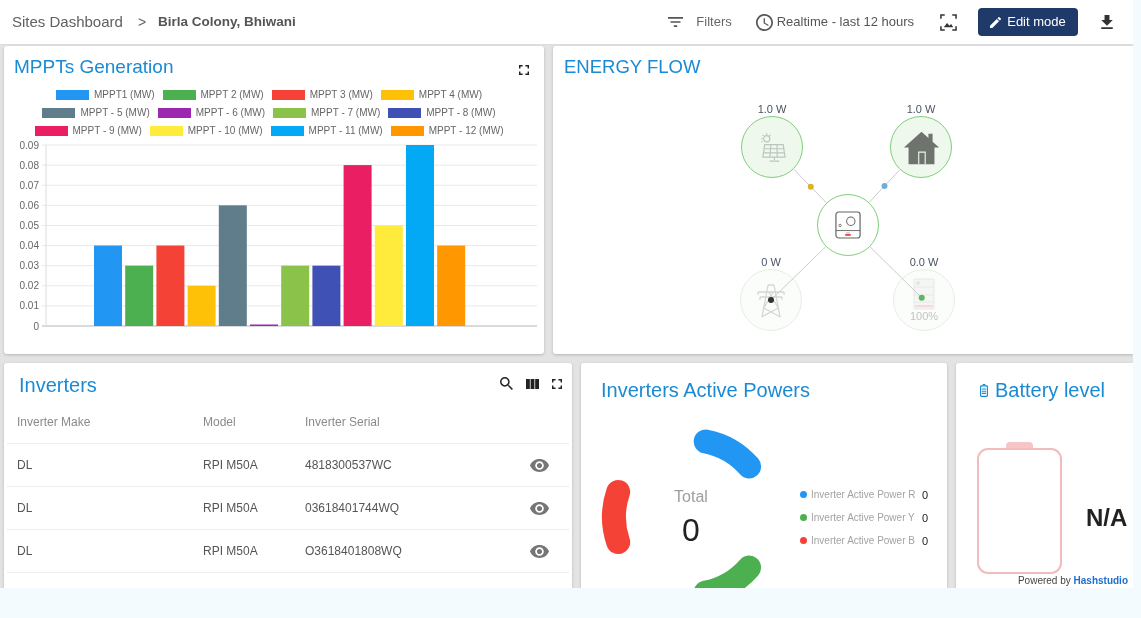  What do you see at coordinates (863, 517) in the screenshot?
I see `legend-label: Inverter Active Power Y` at bounding box center [863, 517].